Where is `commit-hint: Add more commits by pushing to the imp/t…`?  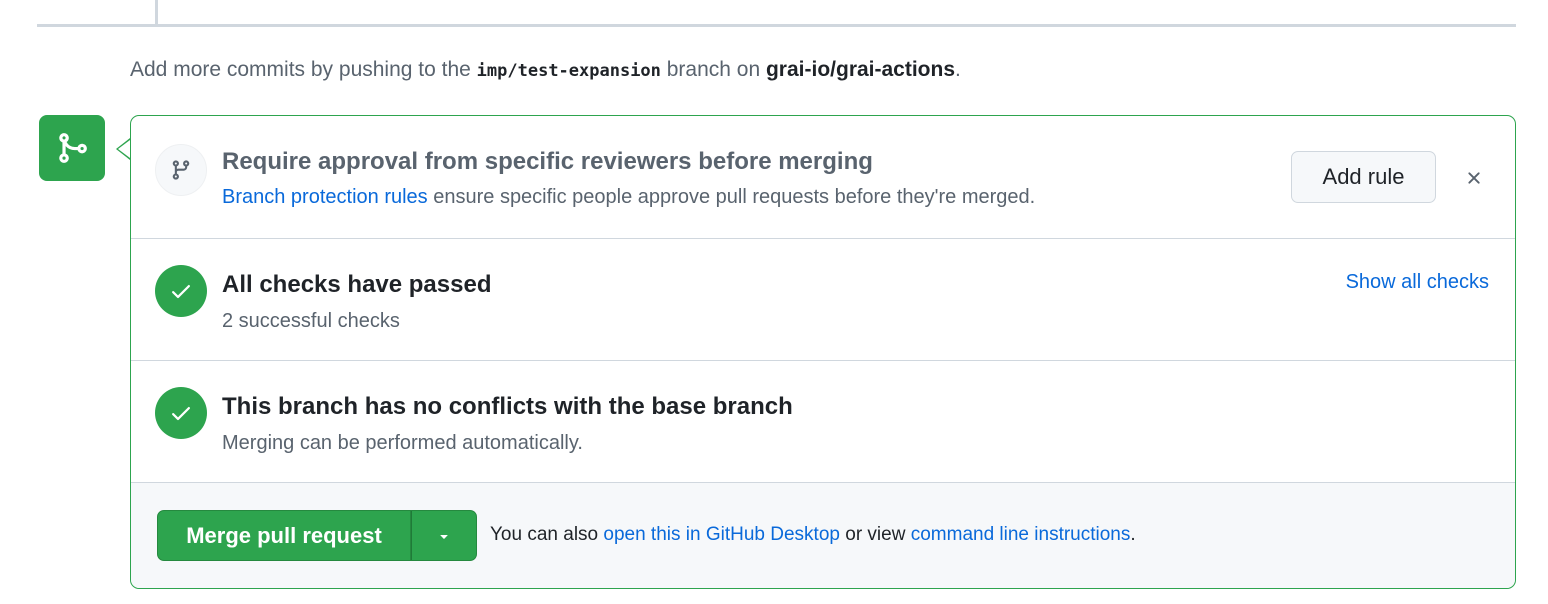 commit-hint: Add more commits by pushing to the imp/t… is located at coordinates (545, 70).